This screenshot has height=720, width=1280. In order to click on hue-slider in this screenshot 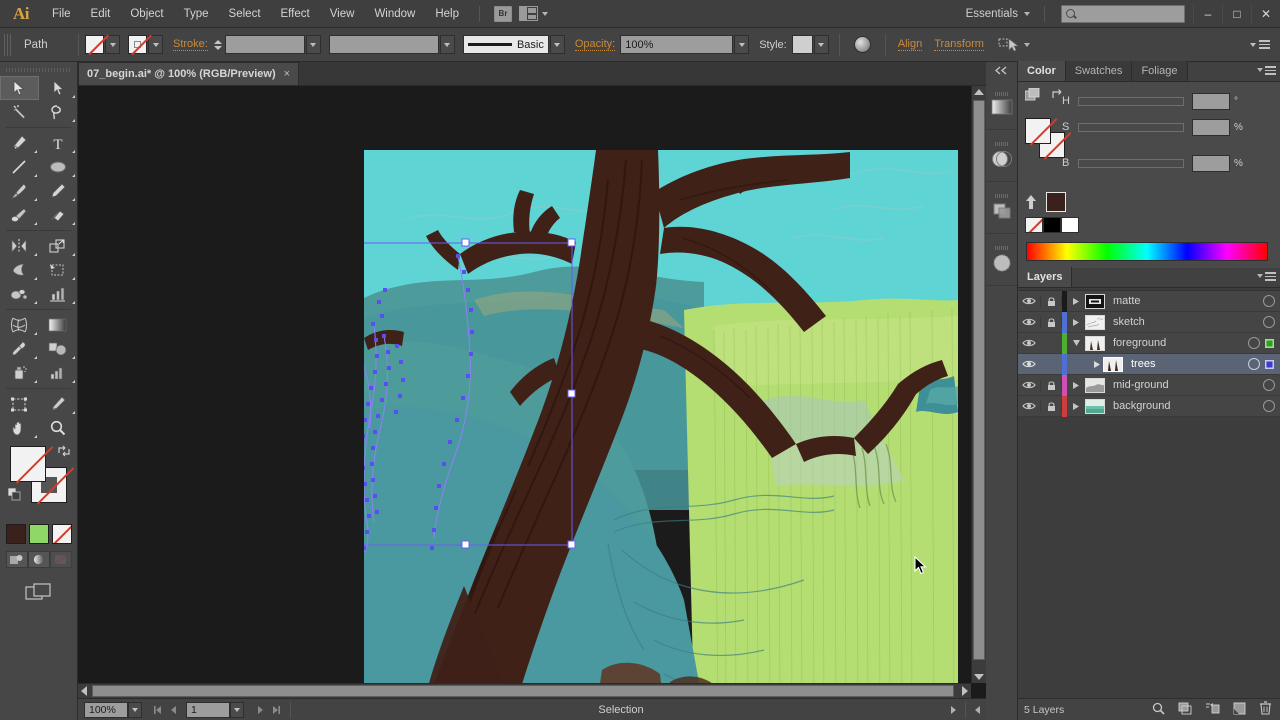, I will do `click(1131, 101)`.